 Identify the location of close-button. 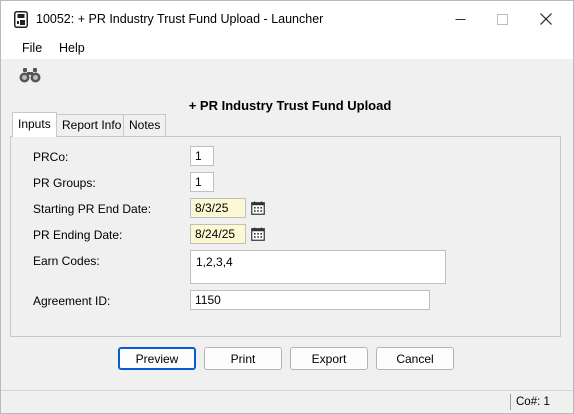
(546, 19).